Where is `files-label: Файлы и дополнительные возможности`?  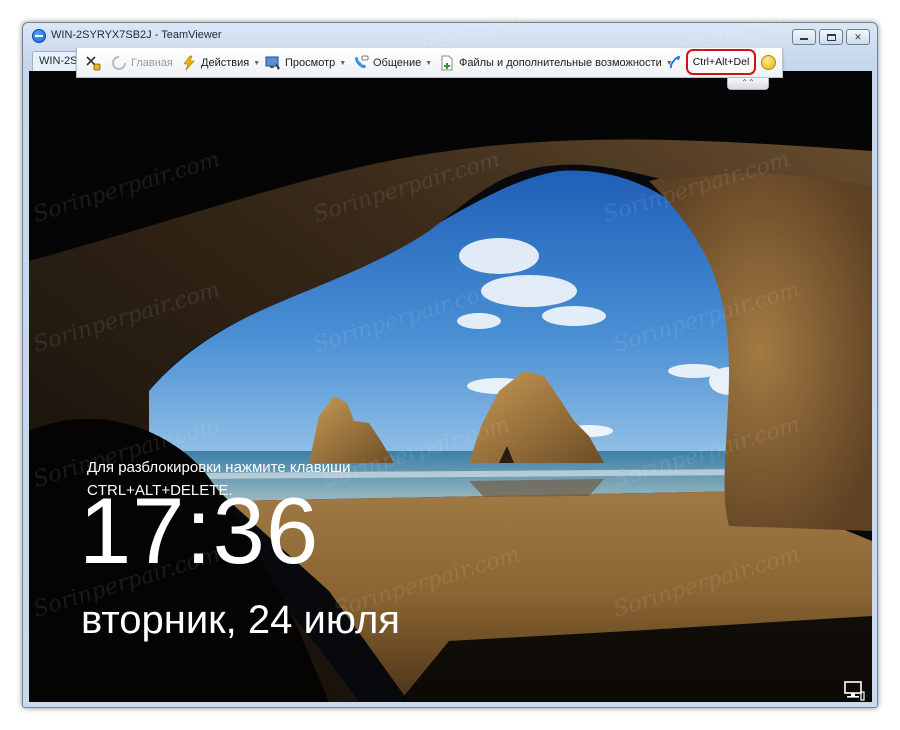 files-label: Файлы и дополнительные возможности is located at coordinates (560, 63).